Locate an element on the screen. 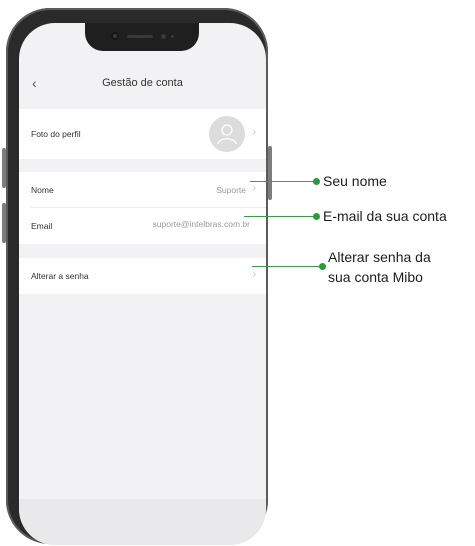 The width and height of the screenshot is (475, 546). callout-password-line2: sua conta Mibo is located at coordinates (375, 277).